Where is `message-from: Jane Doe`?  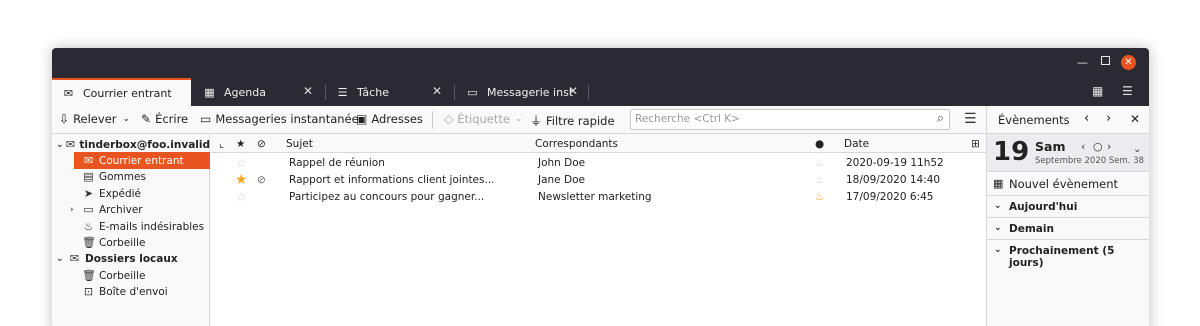
message-from: Jane Doe is located at coordinates (561, 180).